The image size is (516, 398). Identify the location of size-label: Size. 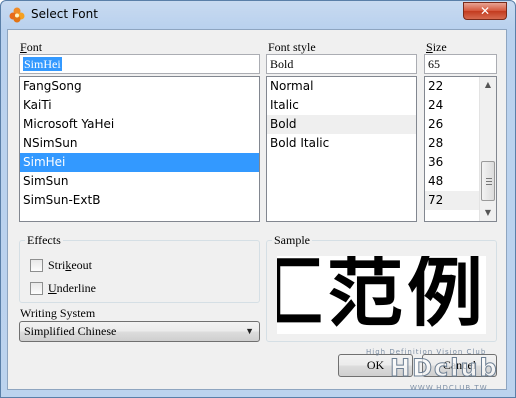
(436, 47).